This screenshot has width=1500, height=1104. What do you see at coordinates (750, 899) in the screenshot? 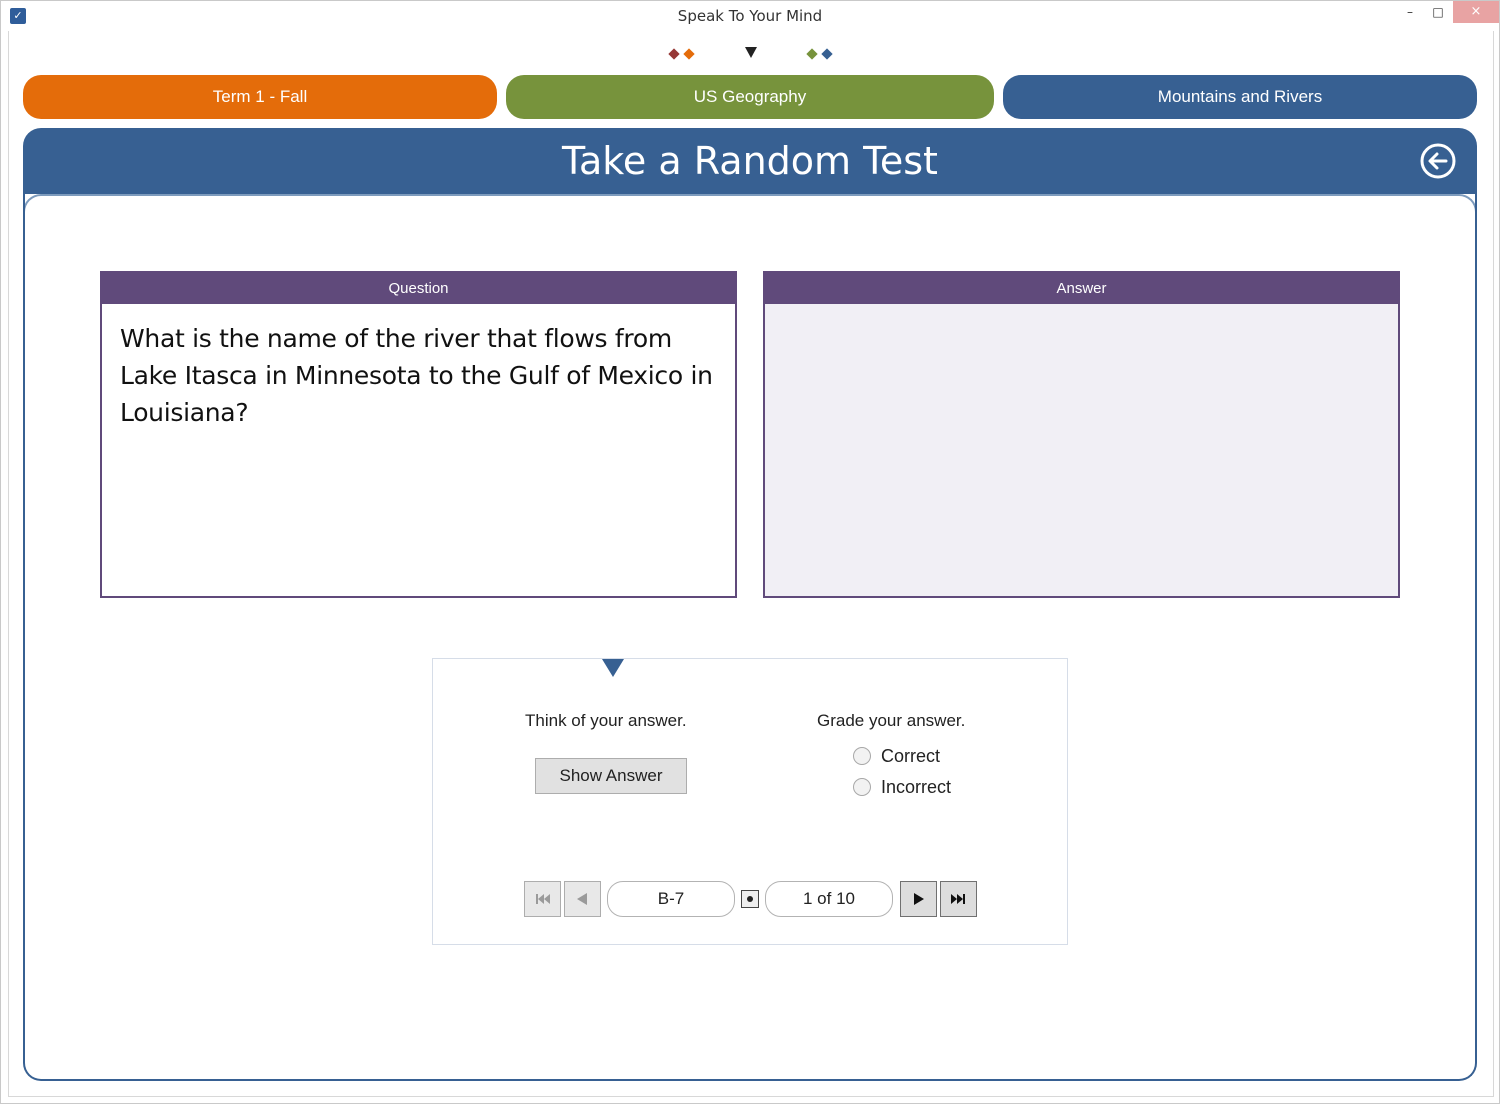
I see `pager-toggle-icon` at bounding box center [750, 899].